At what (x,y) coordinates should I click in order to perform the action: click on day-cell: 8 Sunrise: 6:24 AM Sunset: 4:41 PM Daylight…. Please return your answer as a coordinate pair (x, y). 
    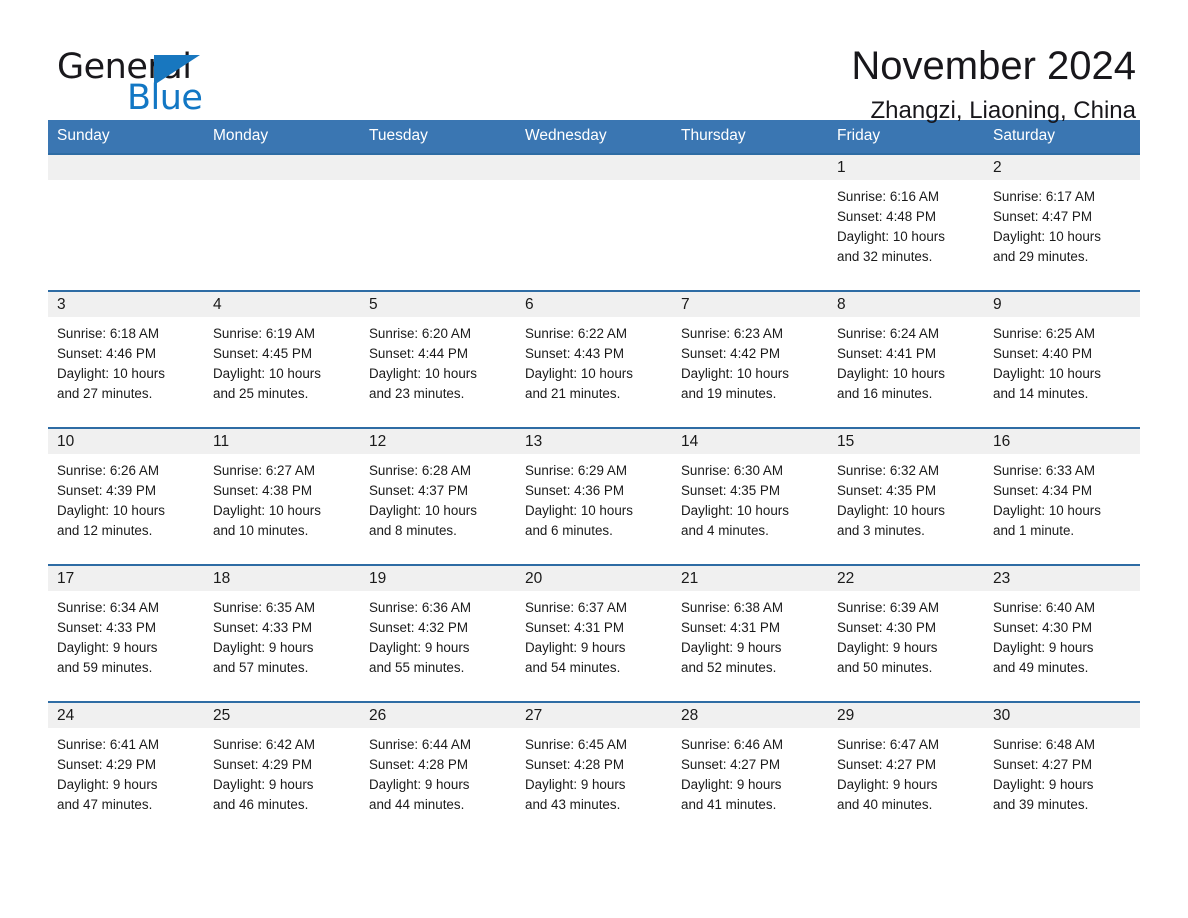
    Looking at the image, I should click on (906, 359).